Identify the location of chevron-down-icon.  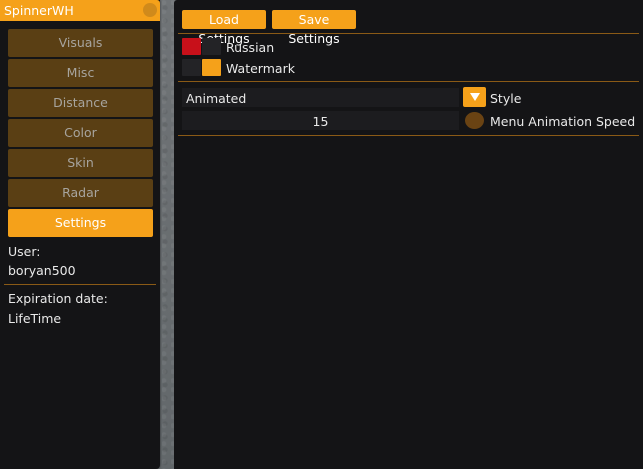
(475, 97).